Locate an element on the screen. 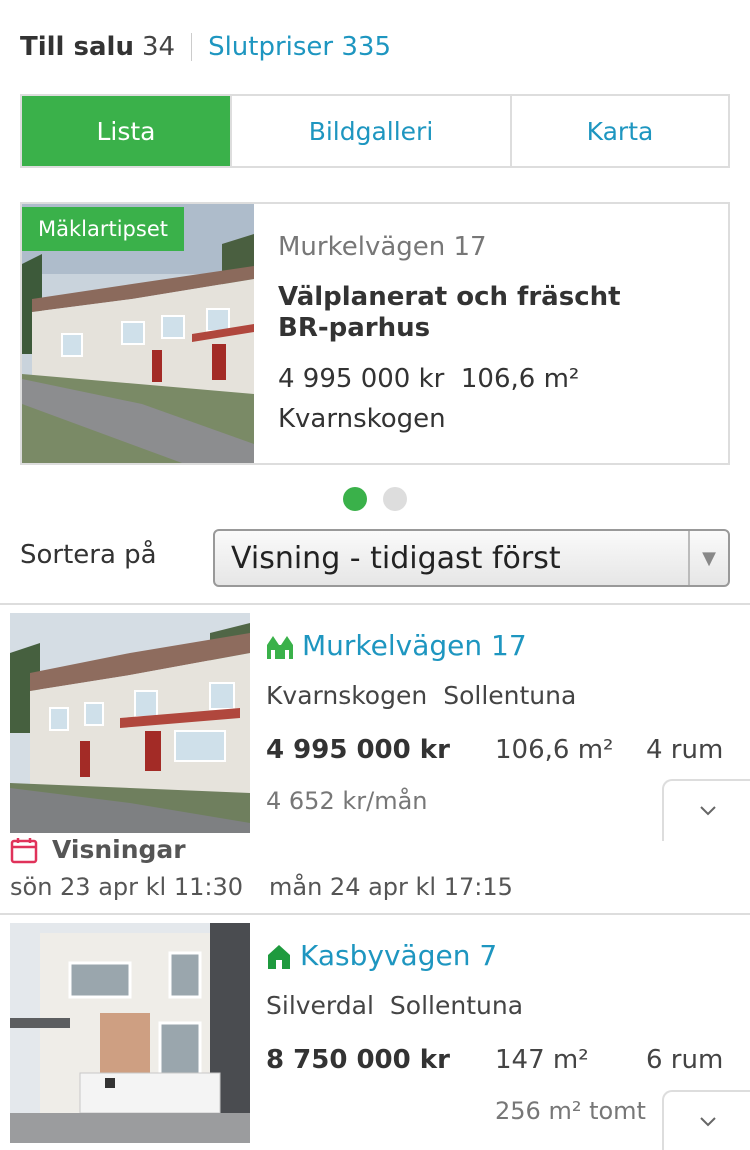 Image resolution: width=750 pixels, height=1150 pixels. listing-street: Kasbyvägen 7 is located at coordinates (398, 955).